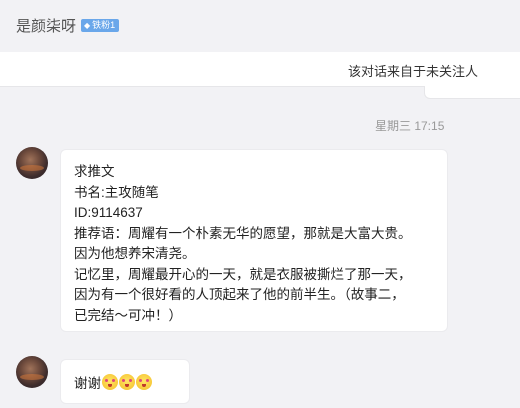 Image resolution: width=520 pixels, height=408 pixels. I want to click on message-line: 推荐语：周耀有一个朴素无华的愿望，那就是大富大贵。, so click(243, 233).